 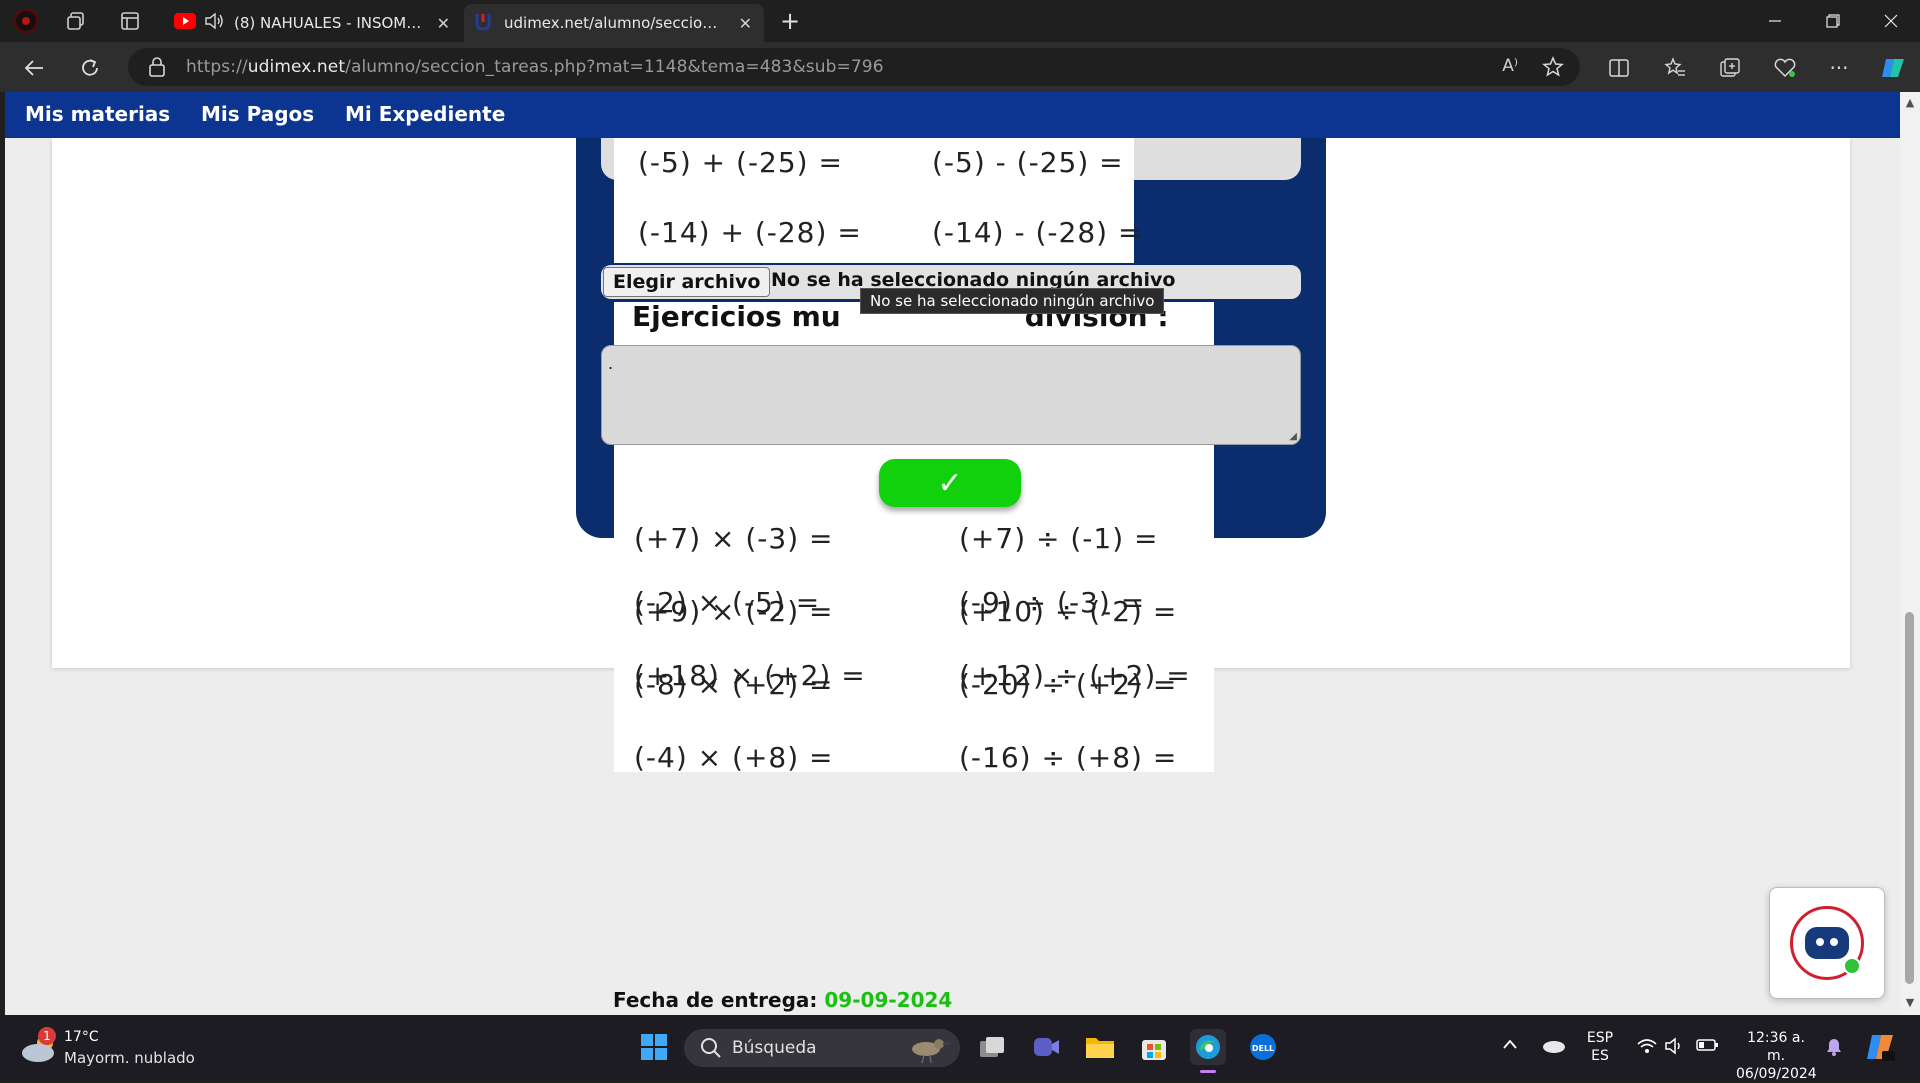 I want to click on read-aloud-icon: A⁾, so click(x=1510, y=66).